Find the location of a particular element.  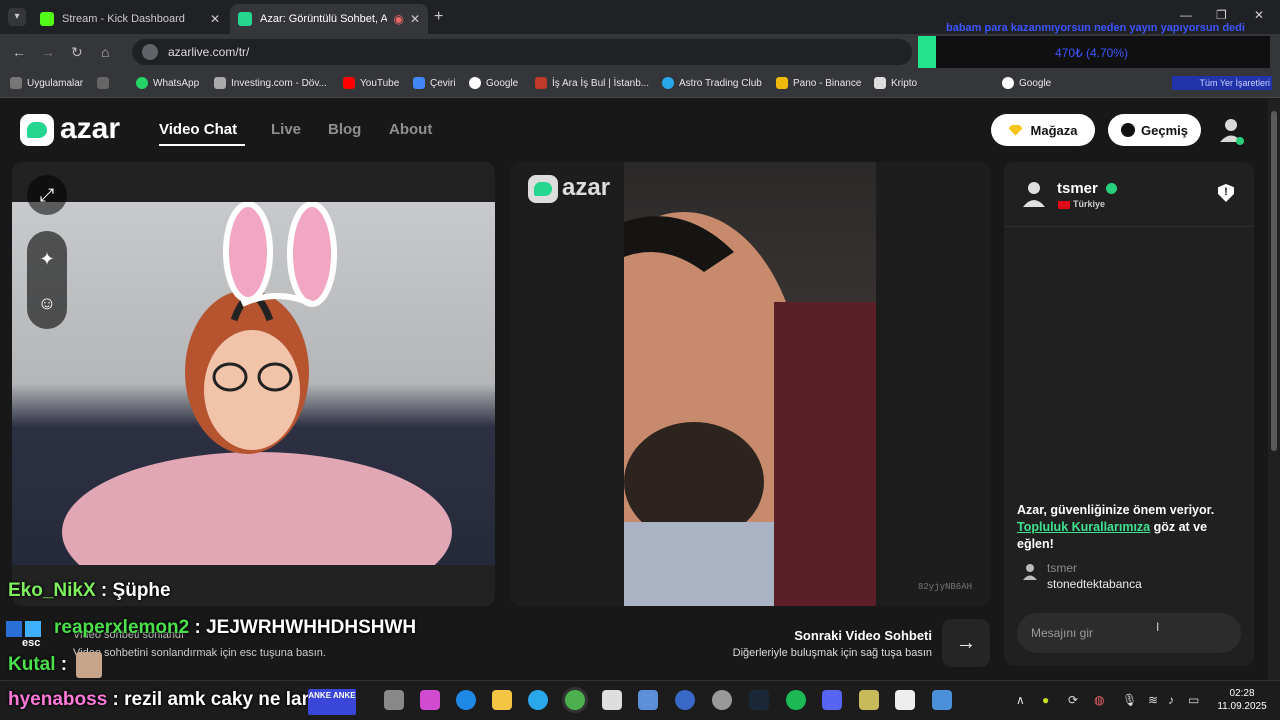

bookmark-translate: Çeviri is located at coordinates (434, 83).